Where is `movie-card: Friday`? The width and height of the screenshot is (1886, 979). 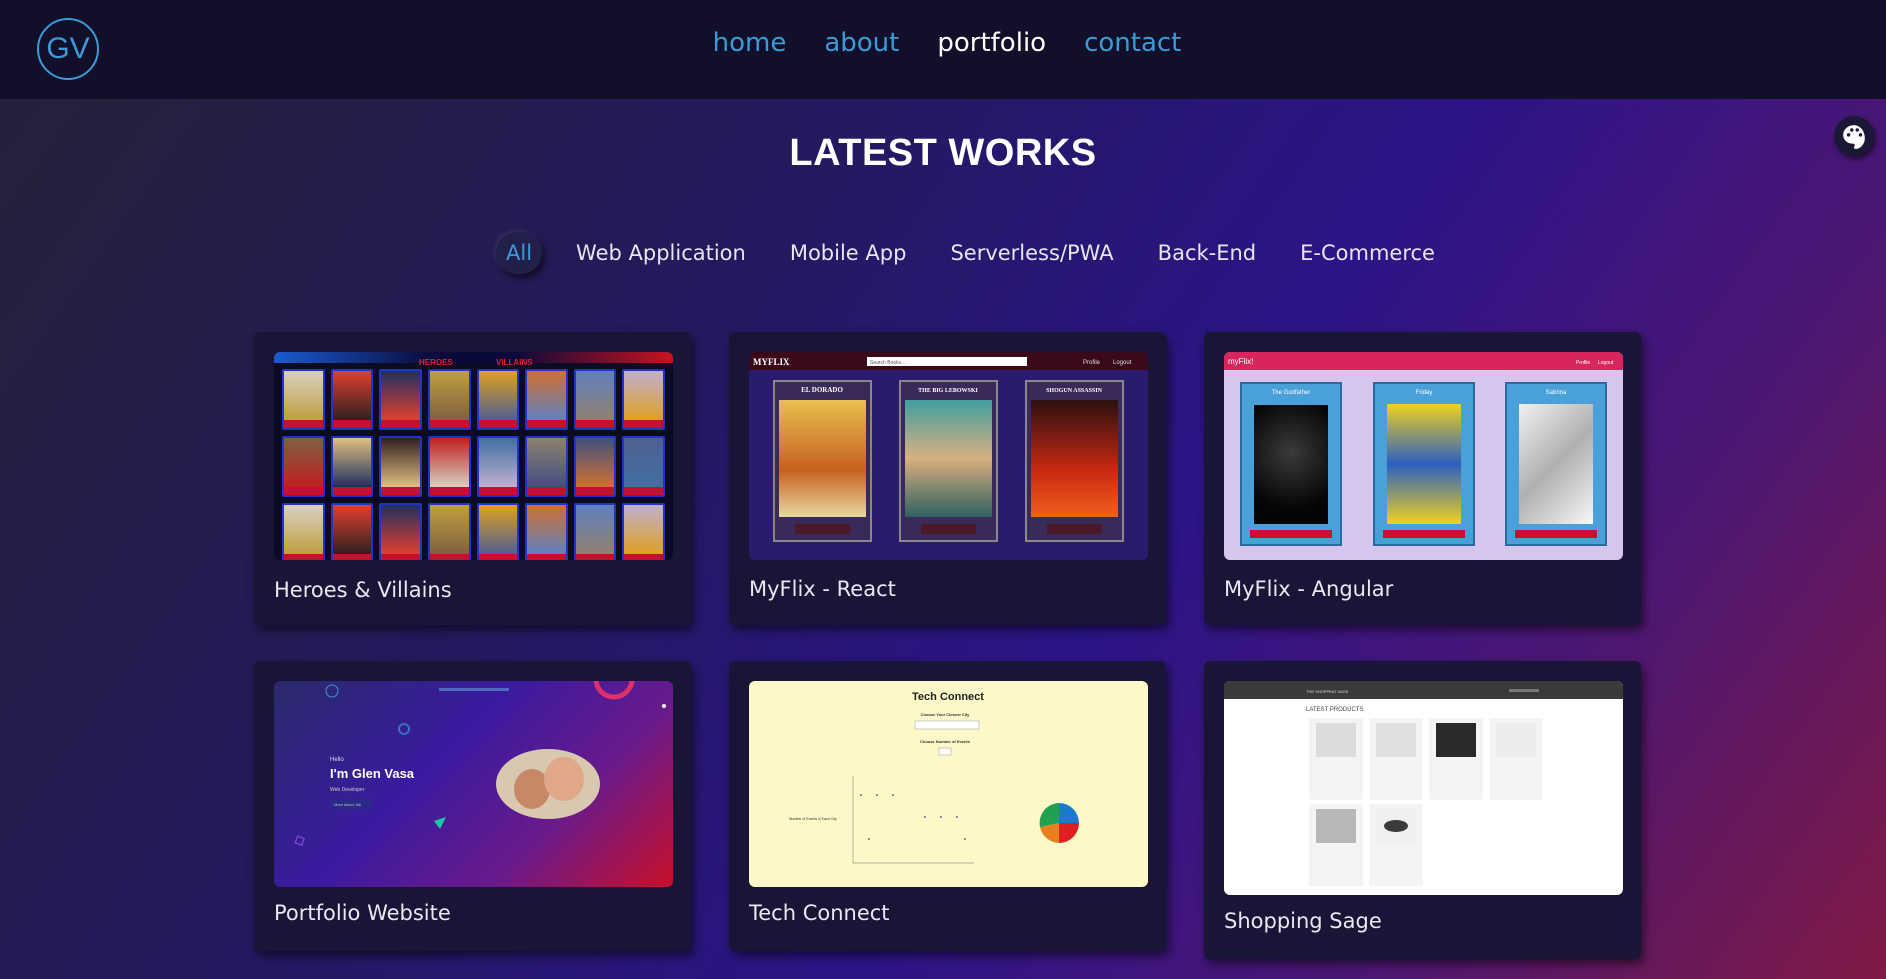 movie-card: Friday is located at coordinates (1423, 464).